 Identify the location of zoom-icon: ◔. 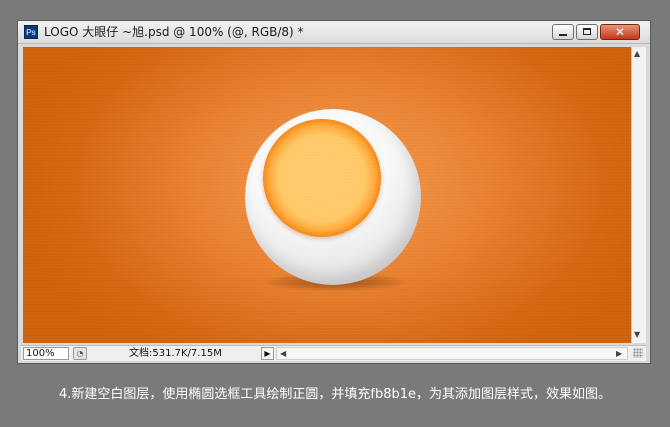
(80, 353).